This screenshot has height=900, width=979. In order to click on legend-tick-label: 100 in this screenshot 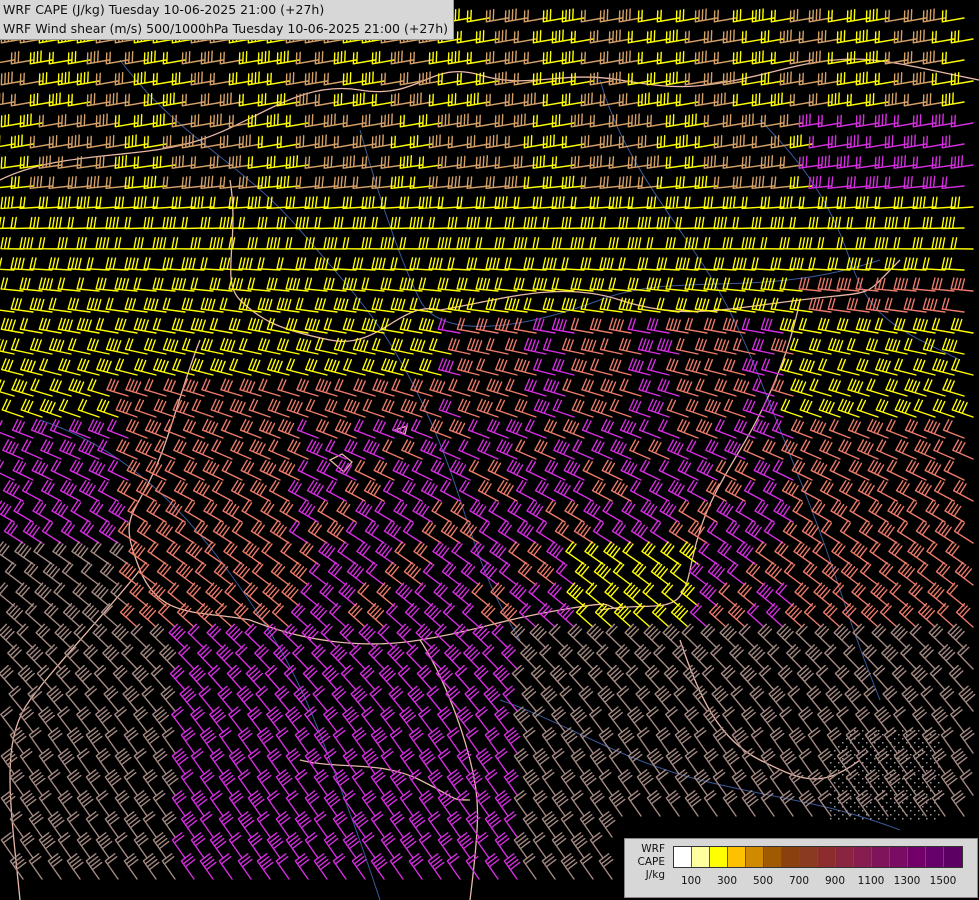, I will do `click(691, 881)`.